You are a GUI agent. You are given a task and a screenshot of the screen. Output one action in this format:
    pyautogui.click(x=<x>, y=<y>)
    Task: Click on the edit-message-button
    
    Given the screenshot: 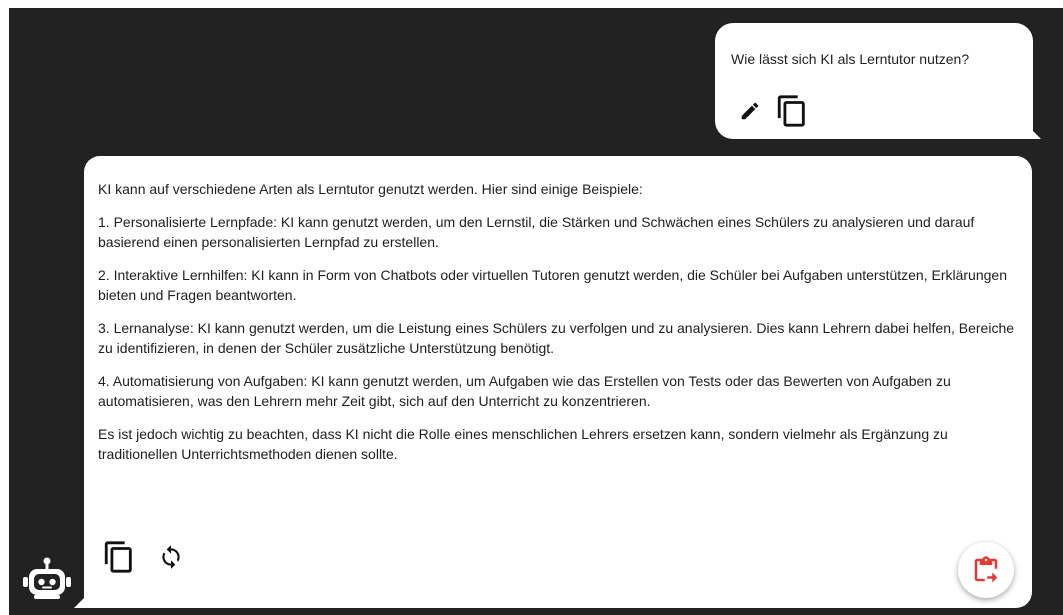 What is the action you would take?
    pyautogui.click(x=750, y=111)
    